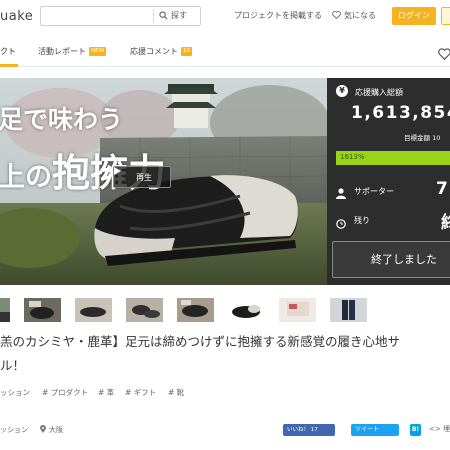 This screenshot has height=450, width=450. What do you see at coordinates (391, 259) in the screenshot?
I see `project-ended-button: 終了しました` at bounding box center [391, 259].